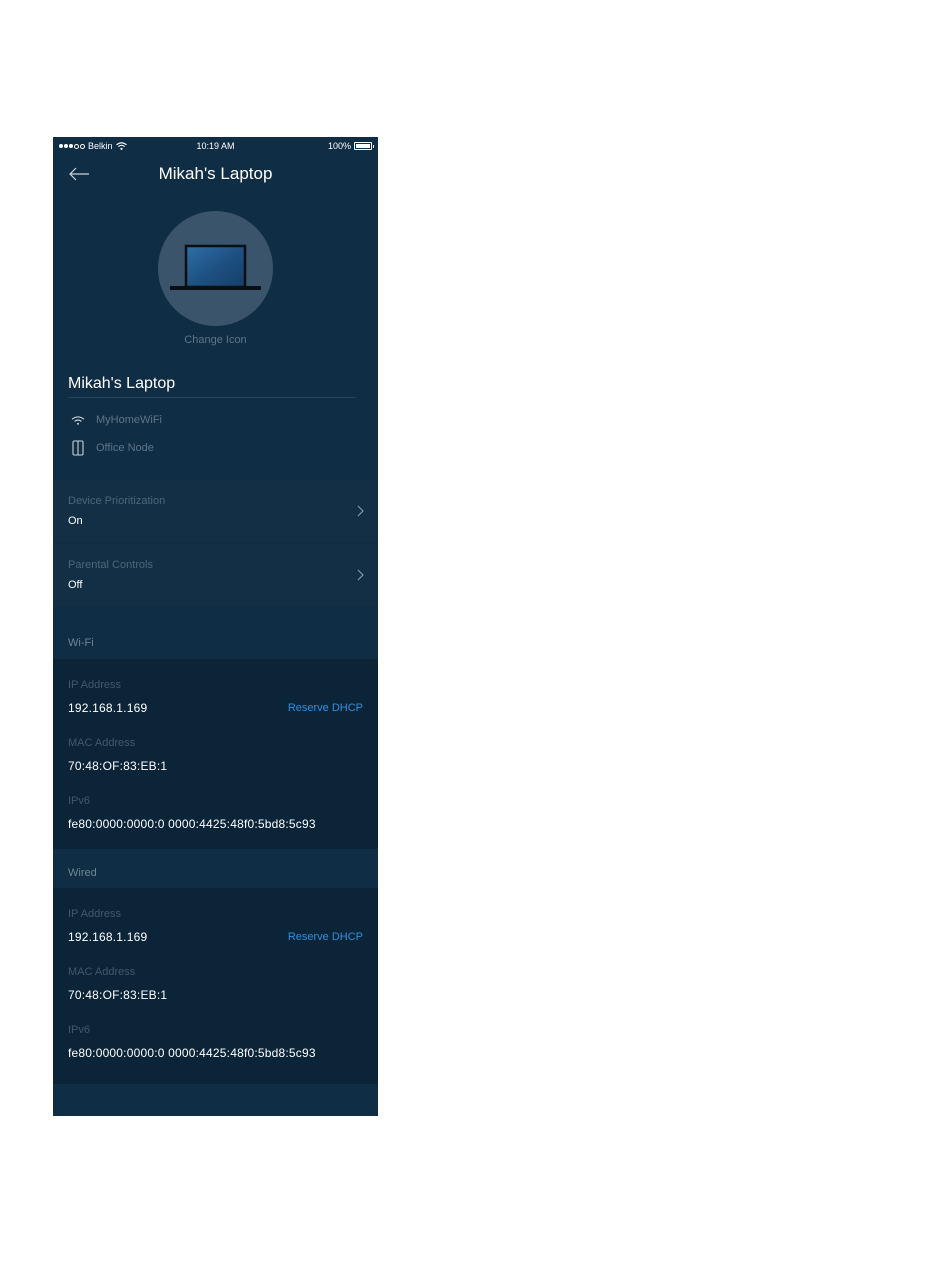  I want to click on network-row: MyHomeWiFi, so click(115, 420).